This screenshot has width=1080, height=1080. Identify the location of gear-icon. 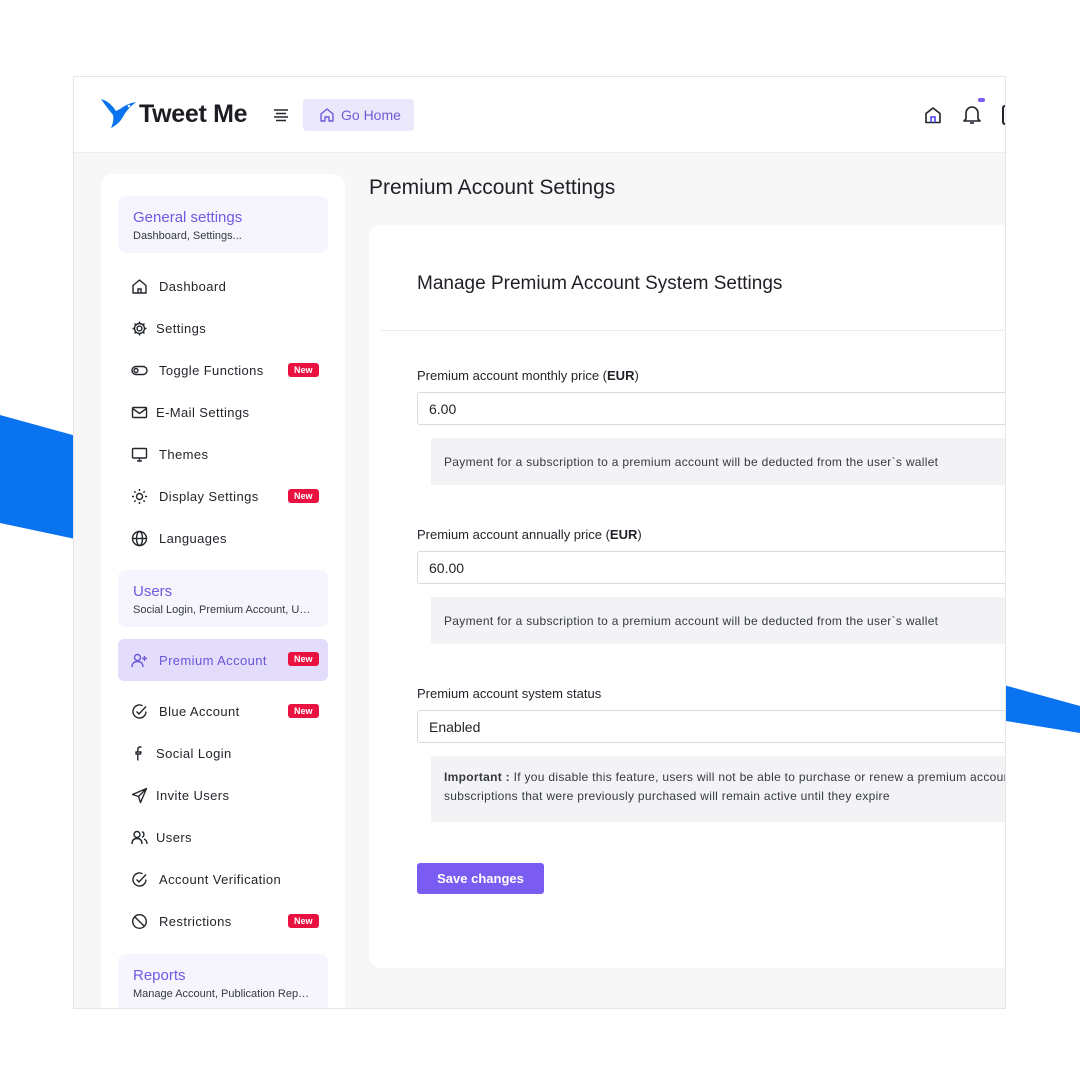
(139, 328).